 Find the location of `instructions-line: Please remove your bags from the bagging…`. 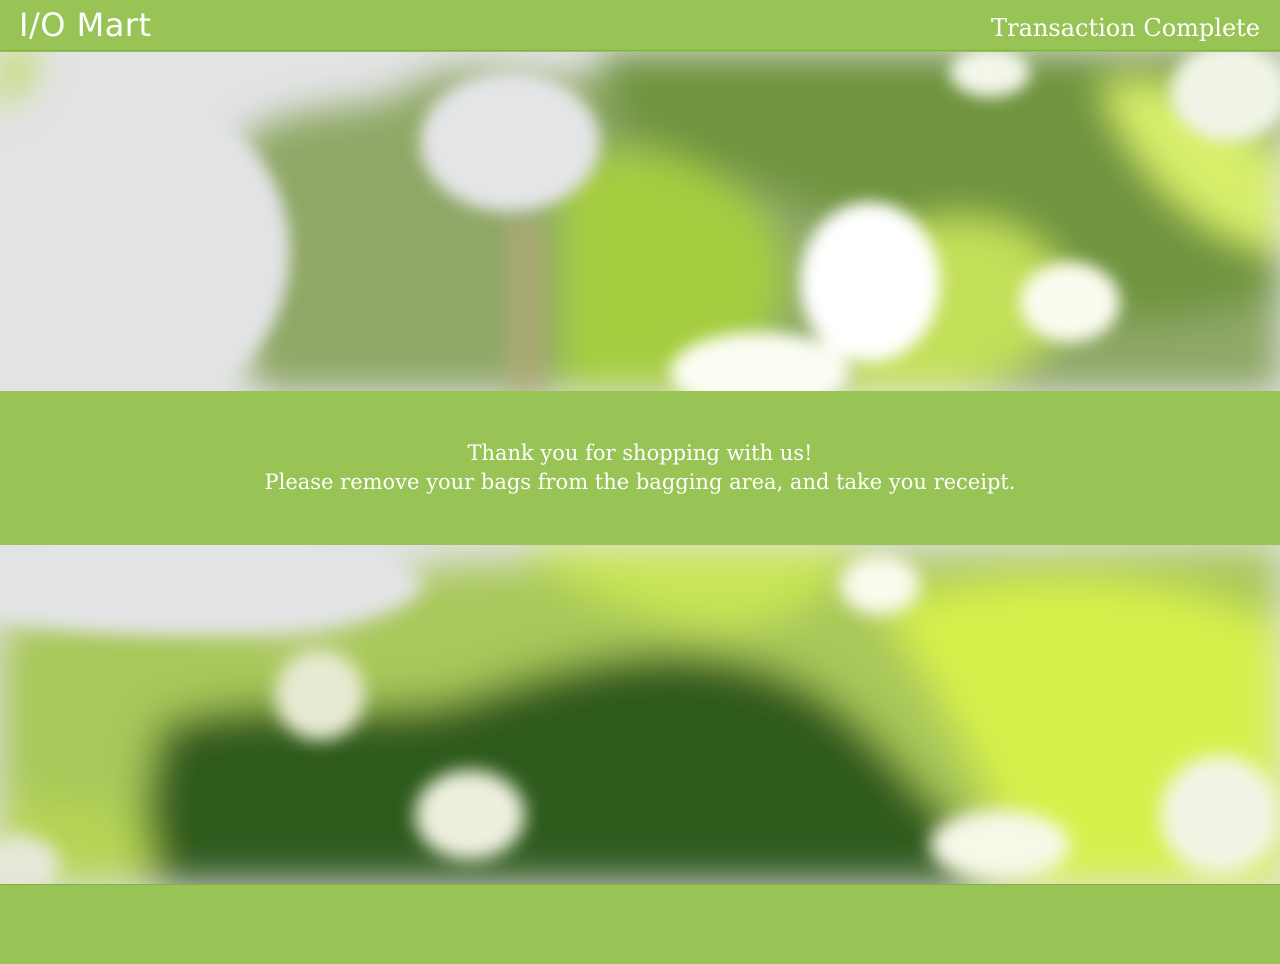

instructions-line: Please remove your bags from the bagging… is located at coordinates (640, 482).